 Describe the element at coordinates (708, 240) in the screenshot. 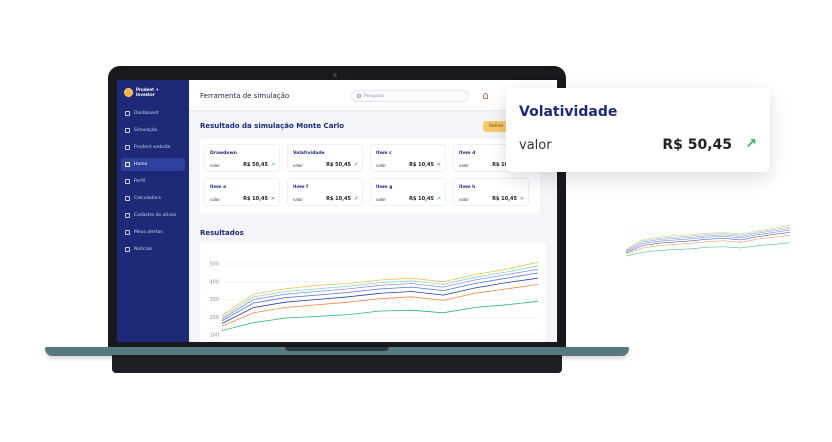

I see `mini-line-chart` at that location.